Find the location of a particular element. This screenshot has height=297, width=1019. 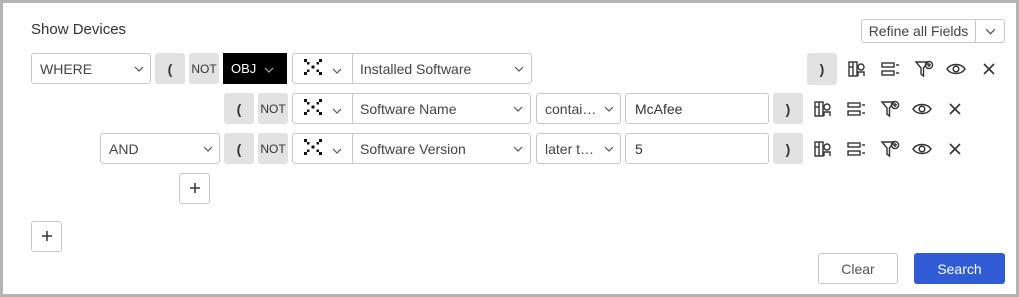

logic-select-value: AND is located at coordinates (124, 148).